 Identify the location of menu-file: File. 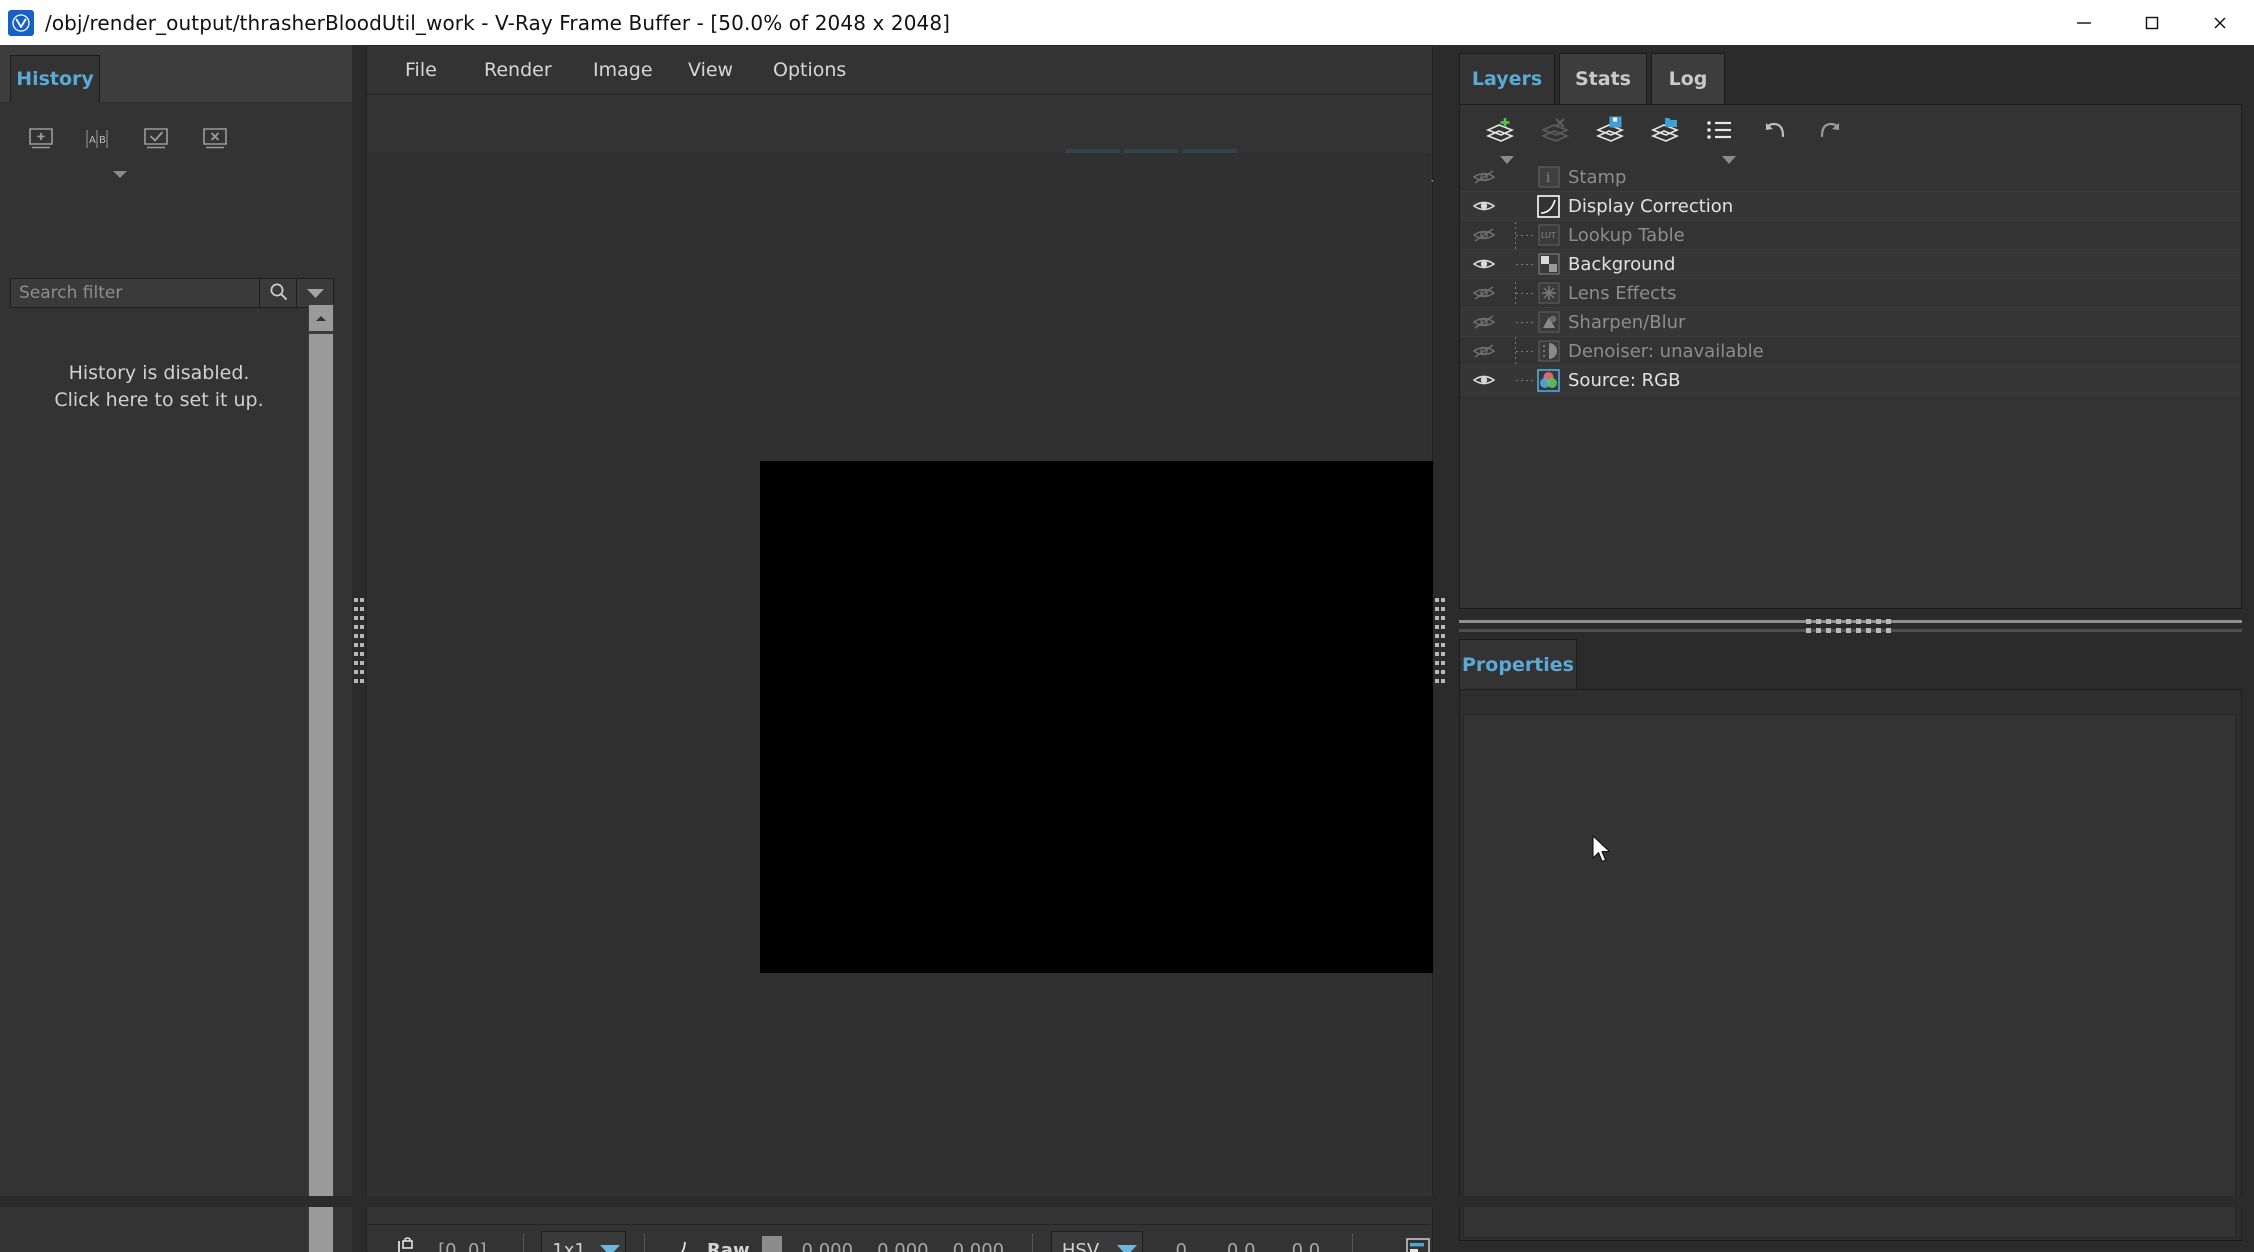
(421, 70).